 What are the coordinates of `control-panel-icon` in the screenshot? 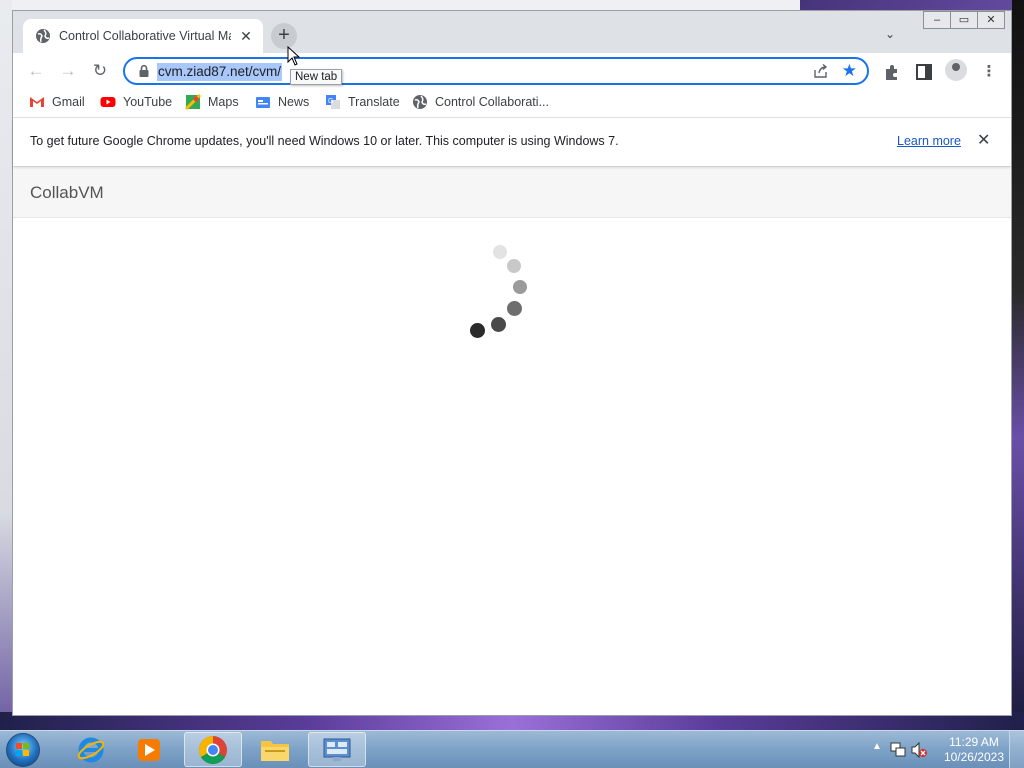 It's located at (337, 749).